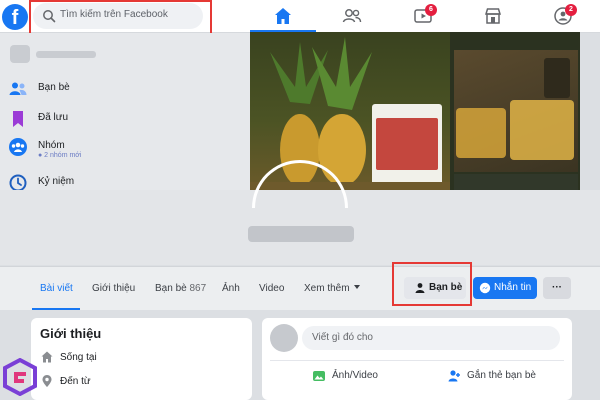 This screenshot has height=400, width=600. Describe the element at coordinates (432, 284) in the screenshot. I see `friends-button-highlight-box` at that location.